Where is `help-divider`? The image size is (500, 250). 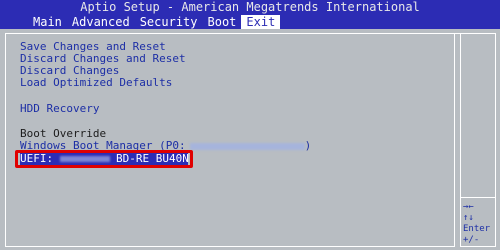 help-divider is located at coordinates (478, 197).